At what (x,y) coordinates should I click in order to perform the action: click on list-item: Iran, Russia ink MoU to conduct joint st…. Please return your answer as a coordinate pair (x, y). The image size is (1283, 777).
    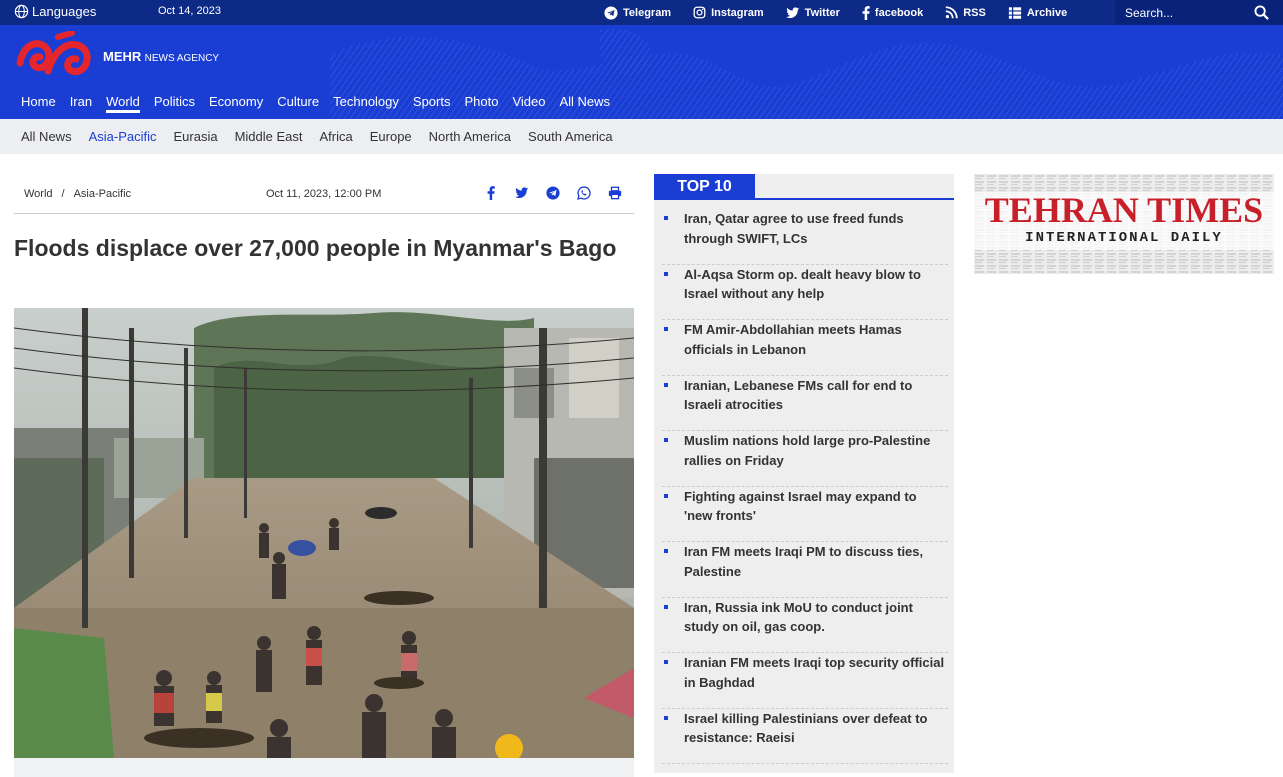
    Looking at the image, I should click on (805, 625).